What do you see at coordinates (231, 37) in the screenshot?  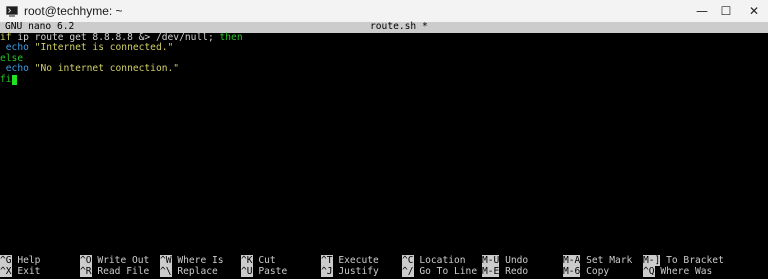 I see `then-keyword: then` at bounding box center [231, 37].